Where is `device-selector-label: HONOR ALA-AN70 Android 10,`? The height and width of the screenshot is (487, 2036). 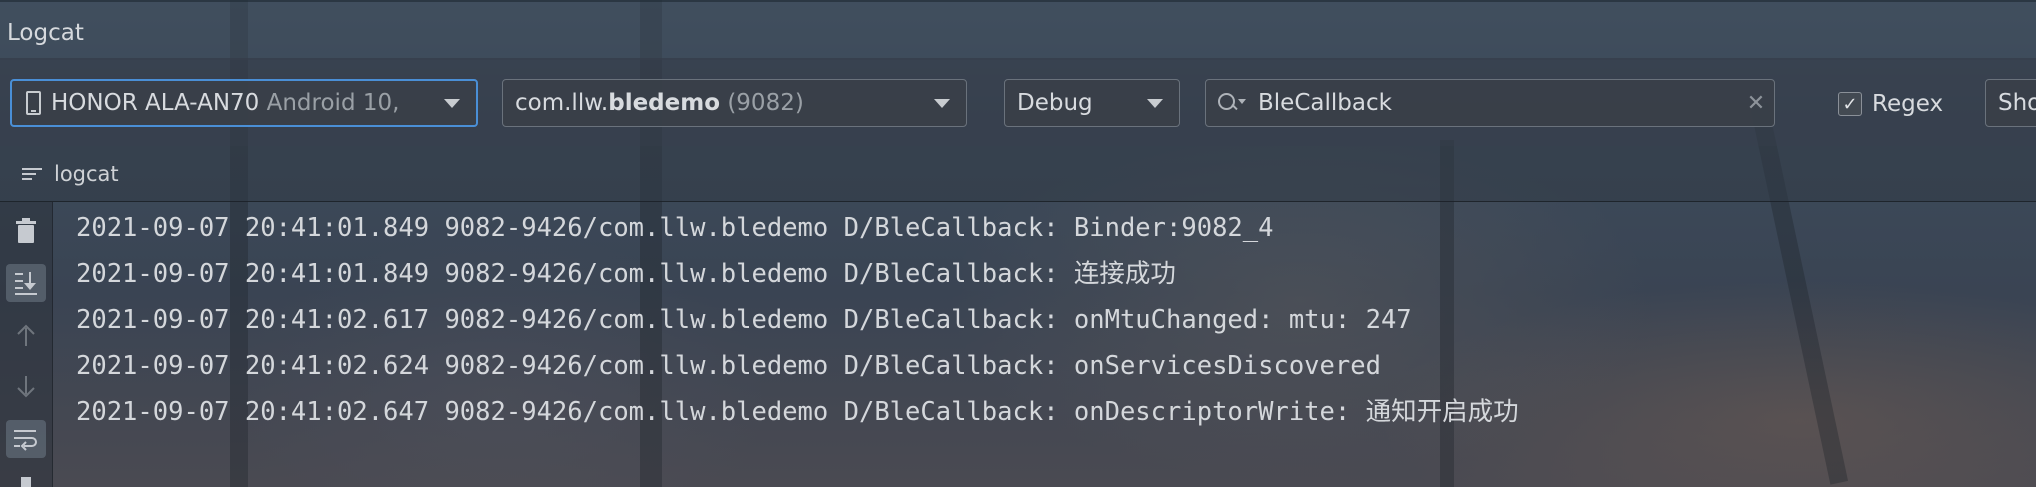 device-selector-label: HONOR ALA-AN70 Android 10, is located at coordinates (247, 103).